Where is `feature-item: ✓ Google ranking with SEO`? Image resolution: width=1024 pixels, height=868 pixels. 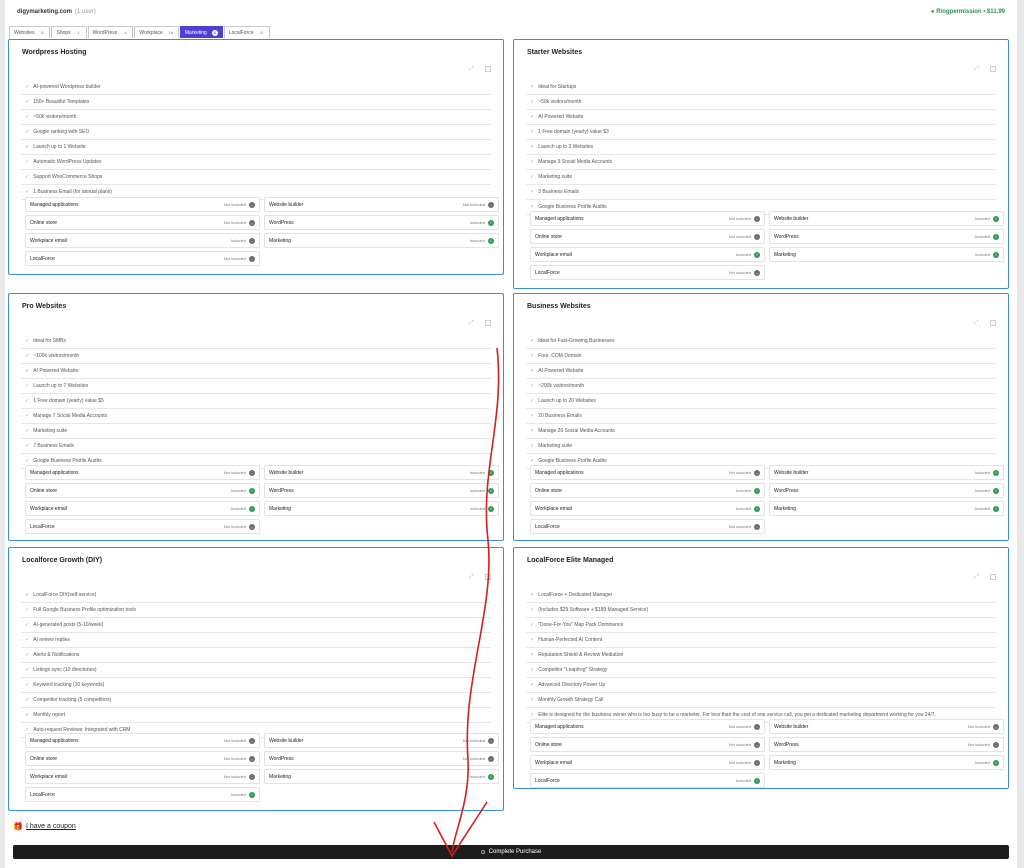 feature-item: ✓ Google ranking with SEO is located at coordinates (256, 132).